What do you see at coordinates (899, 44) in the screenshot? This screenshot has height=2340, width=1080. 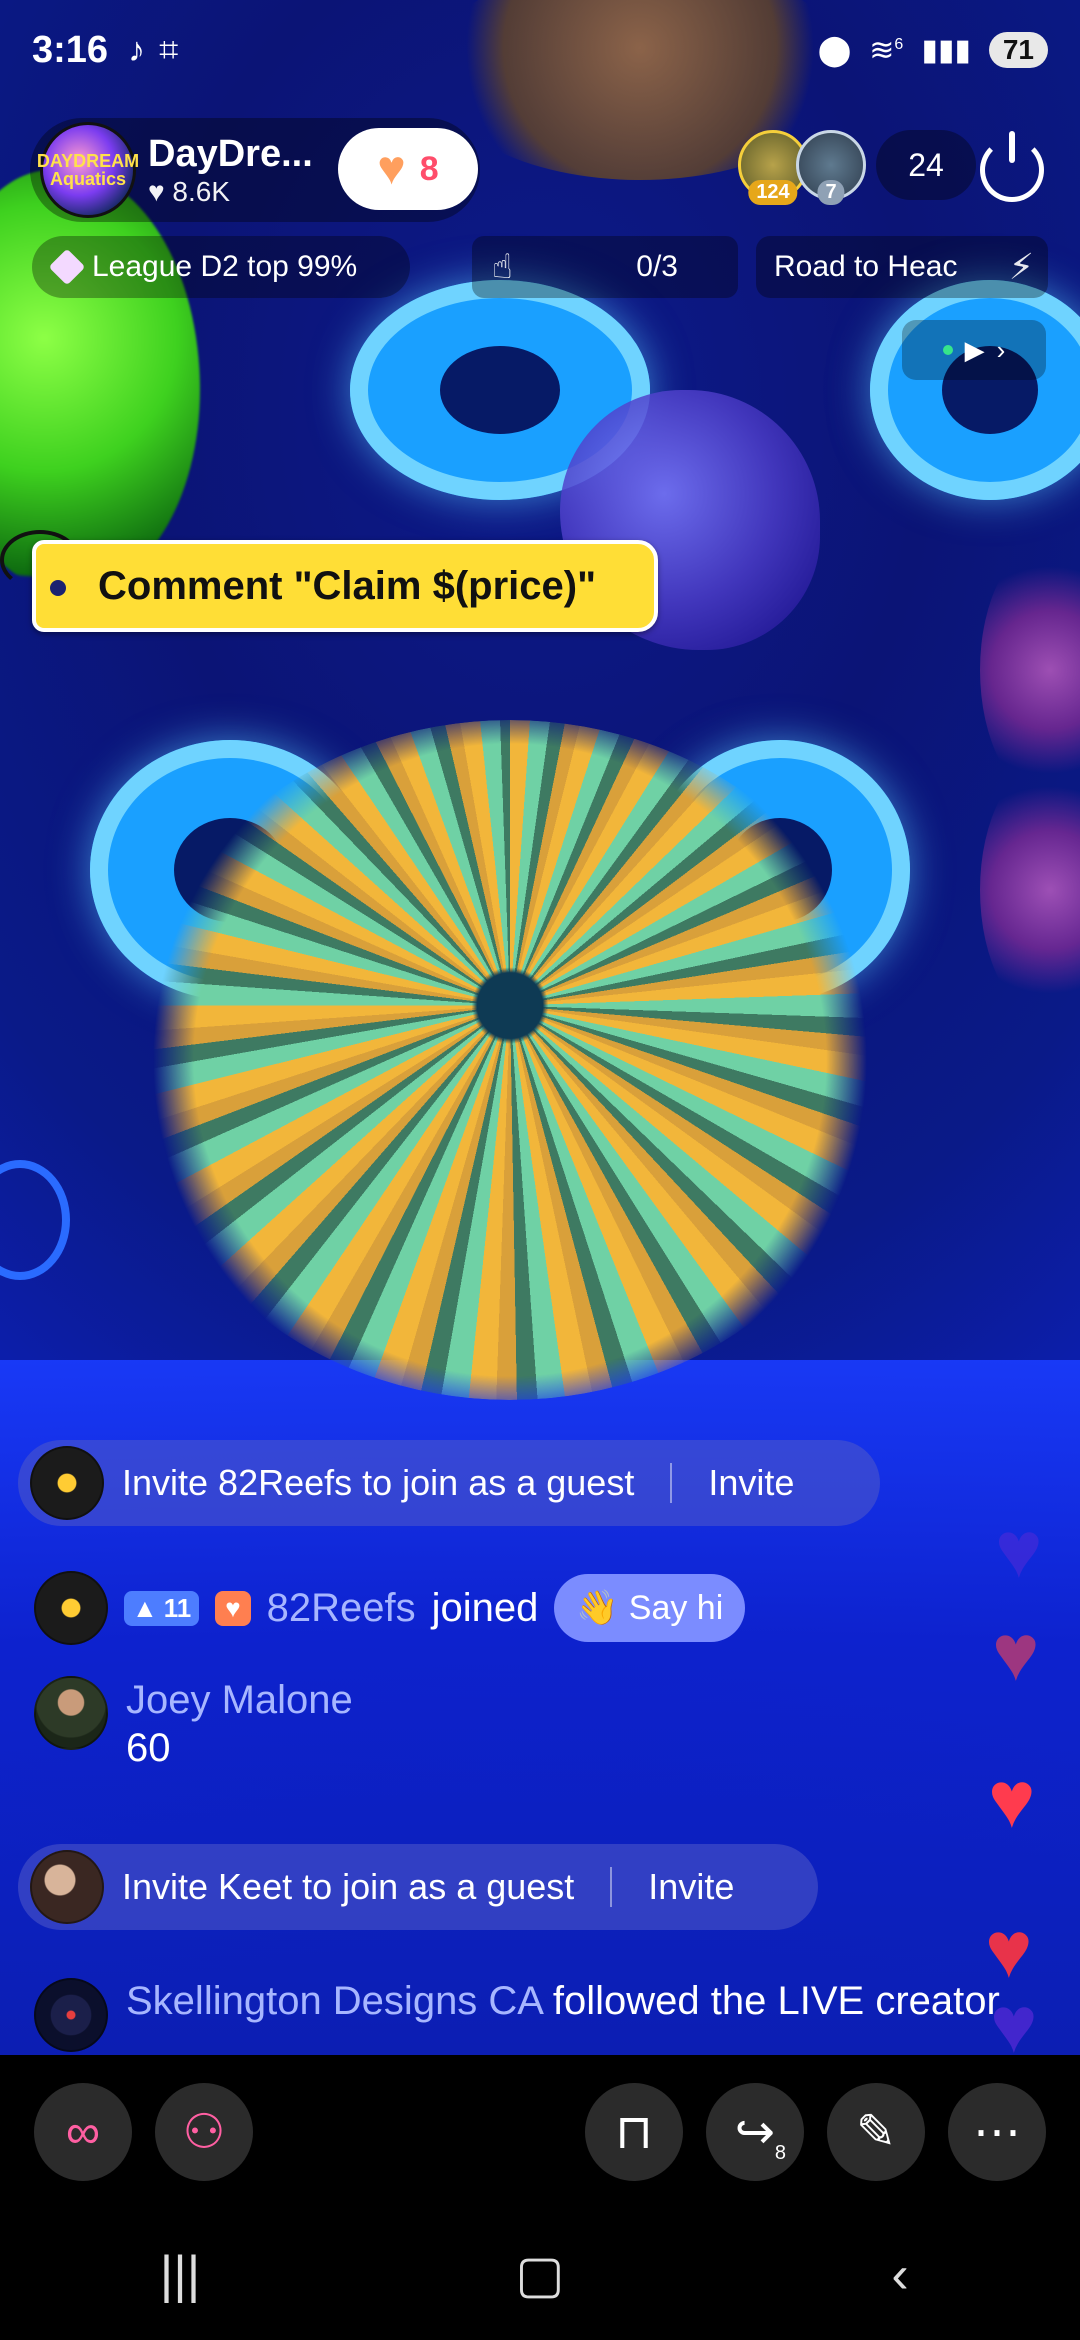 I see `wifi-label: 6` at bounding box center [899, 44].